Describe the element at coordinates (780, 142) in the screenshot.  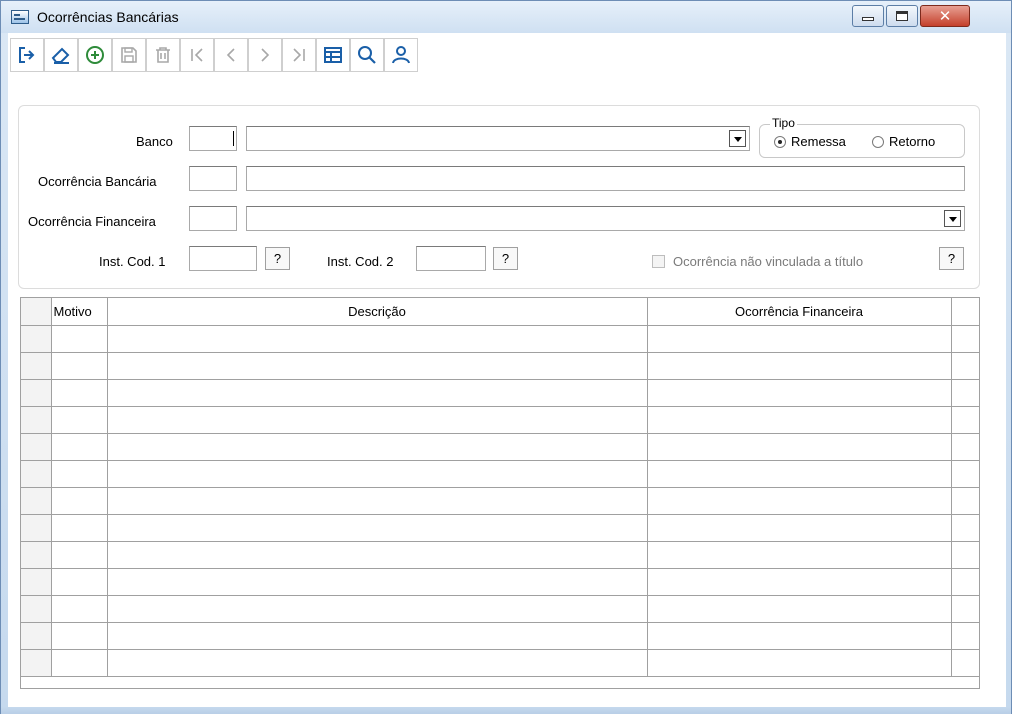
I see `remessa-radio` at that location.